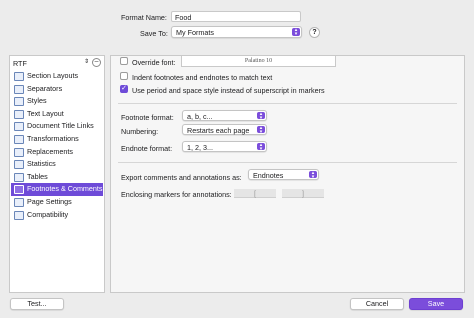 The image size is (474, 318). Describe the element at coordinates (303, 193) in the screenshot. I see `marker-close-field: ]` at that location.